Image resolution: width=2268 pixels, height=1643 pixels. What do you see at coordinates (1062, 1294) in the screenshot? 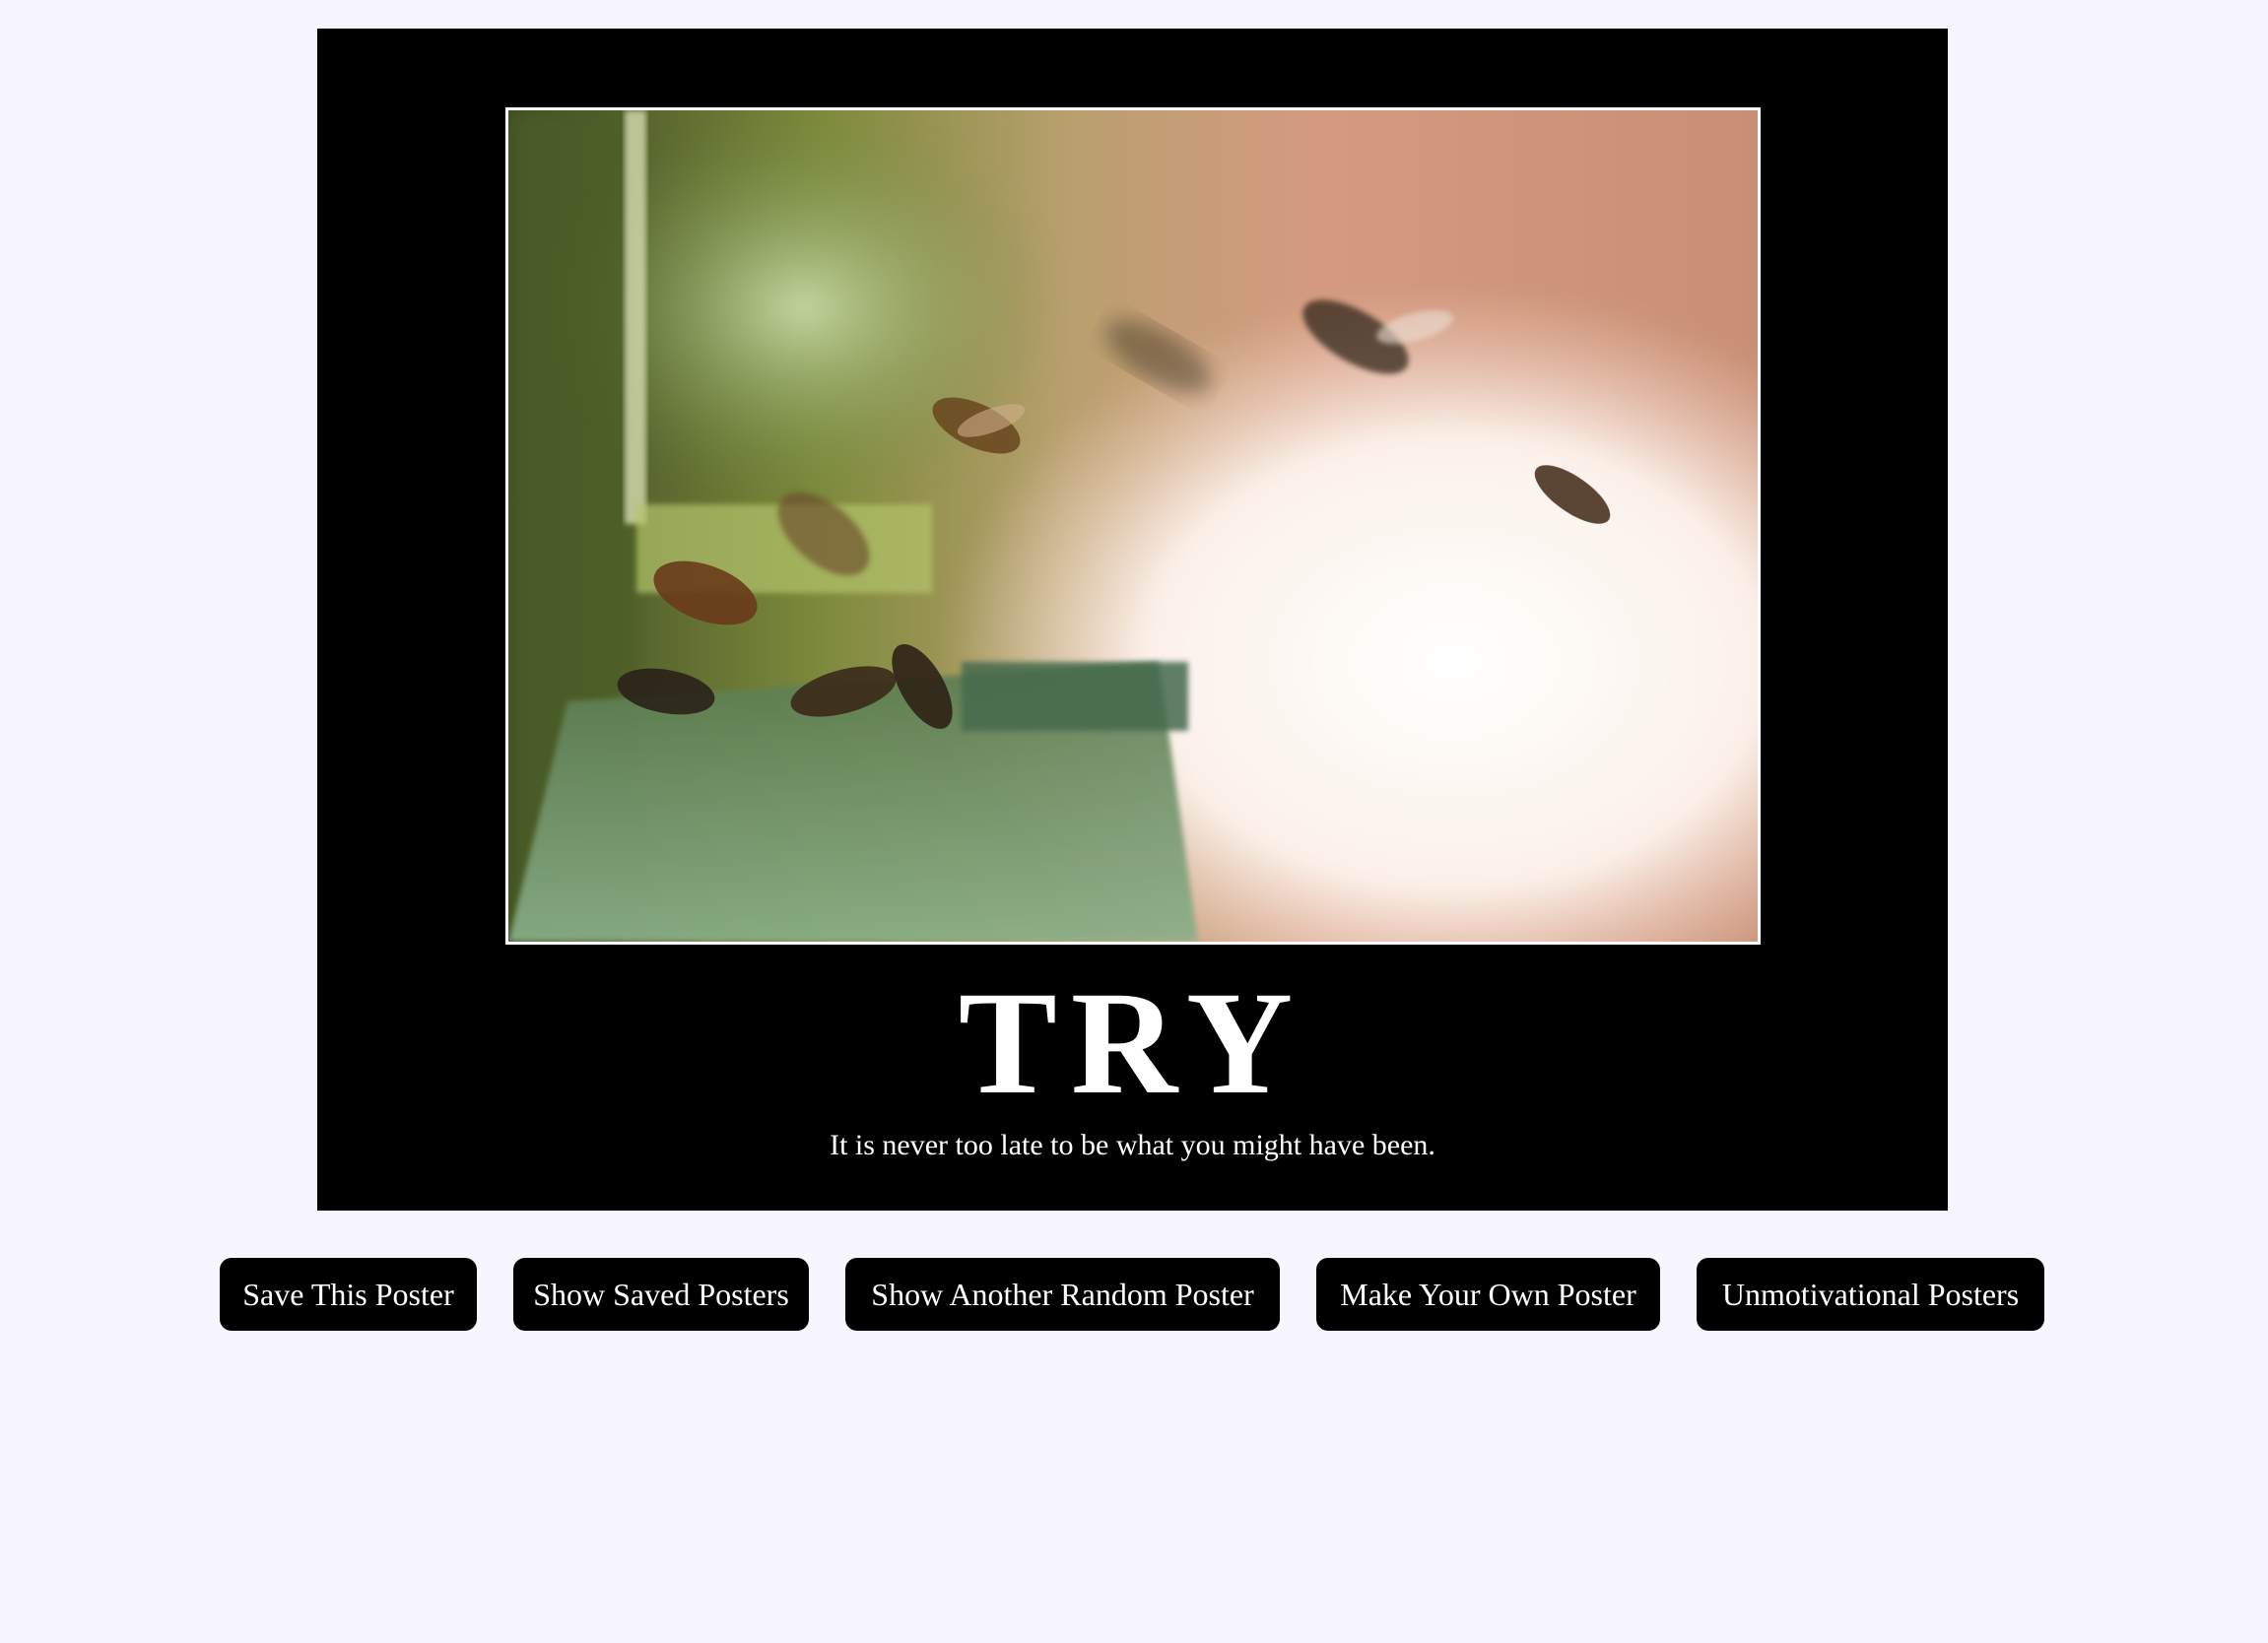
I see `show-random-poster-button: Show Another Random Poster` at bounding box center [1062, 1294].